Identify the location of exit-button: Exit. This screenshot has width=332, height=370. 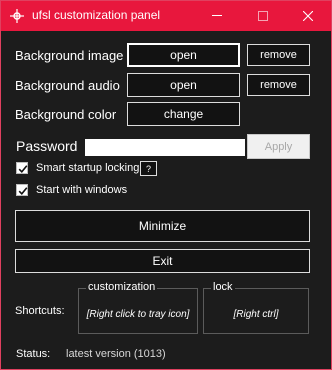
(162, 261).